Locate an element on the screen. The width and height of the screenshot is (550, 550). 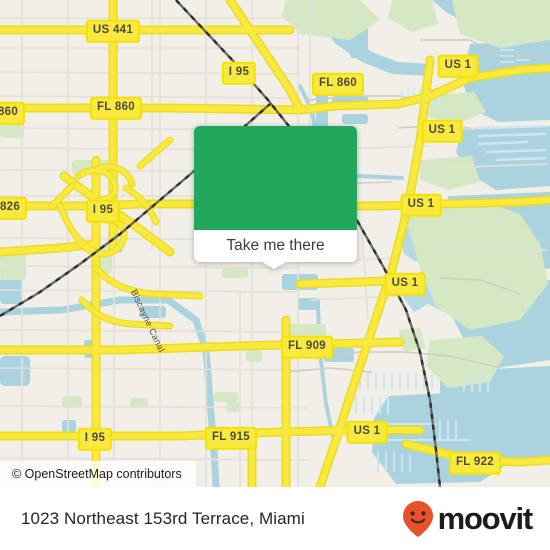
callout-thumbnail is located at coordinates (275, 178).